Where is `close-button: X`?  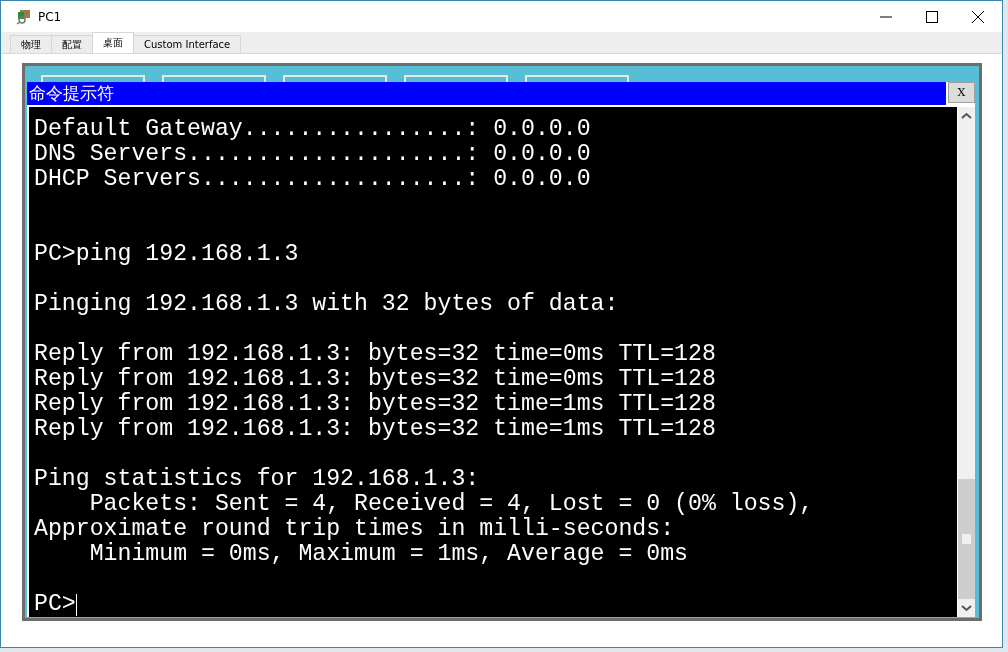
close-button: X is located at coordinates (961, 92).